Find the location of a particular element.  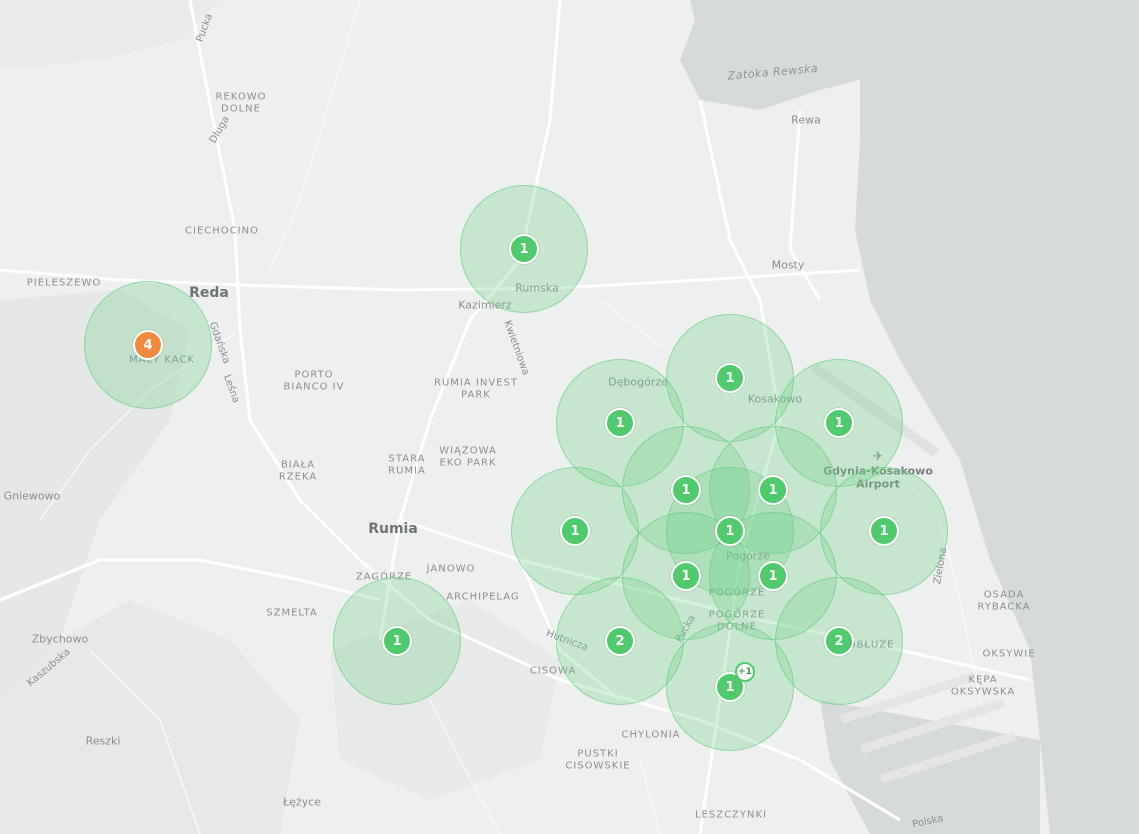

district-label: REKOWO DOLNE is located at coordinates (241, 103).